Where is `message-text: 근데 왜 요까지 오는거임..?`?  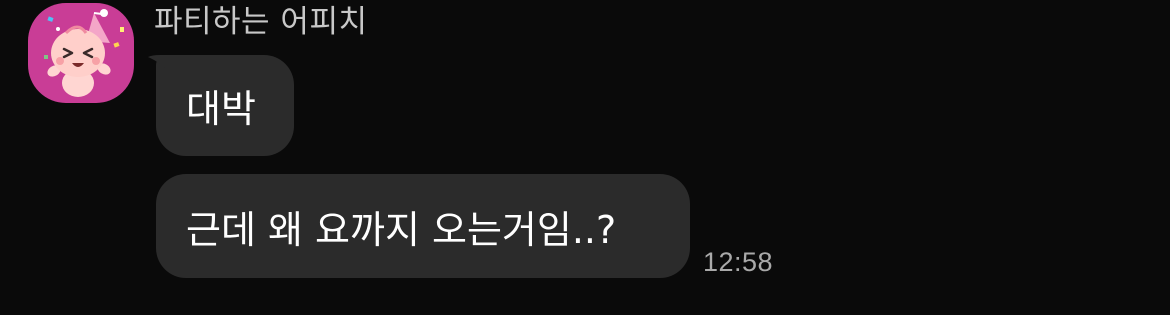 message-text: 근데 왜 요까지 오는거임..? is located at coordinates (401, 229).